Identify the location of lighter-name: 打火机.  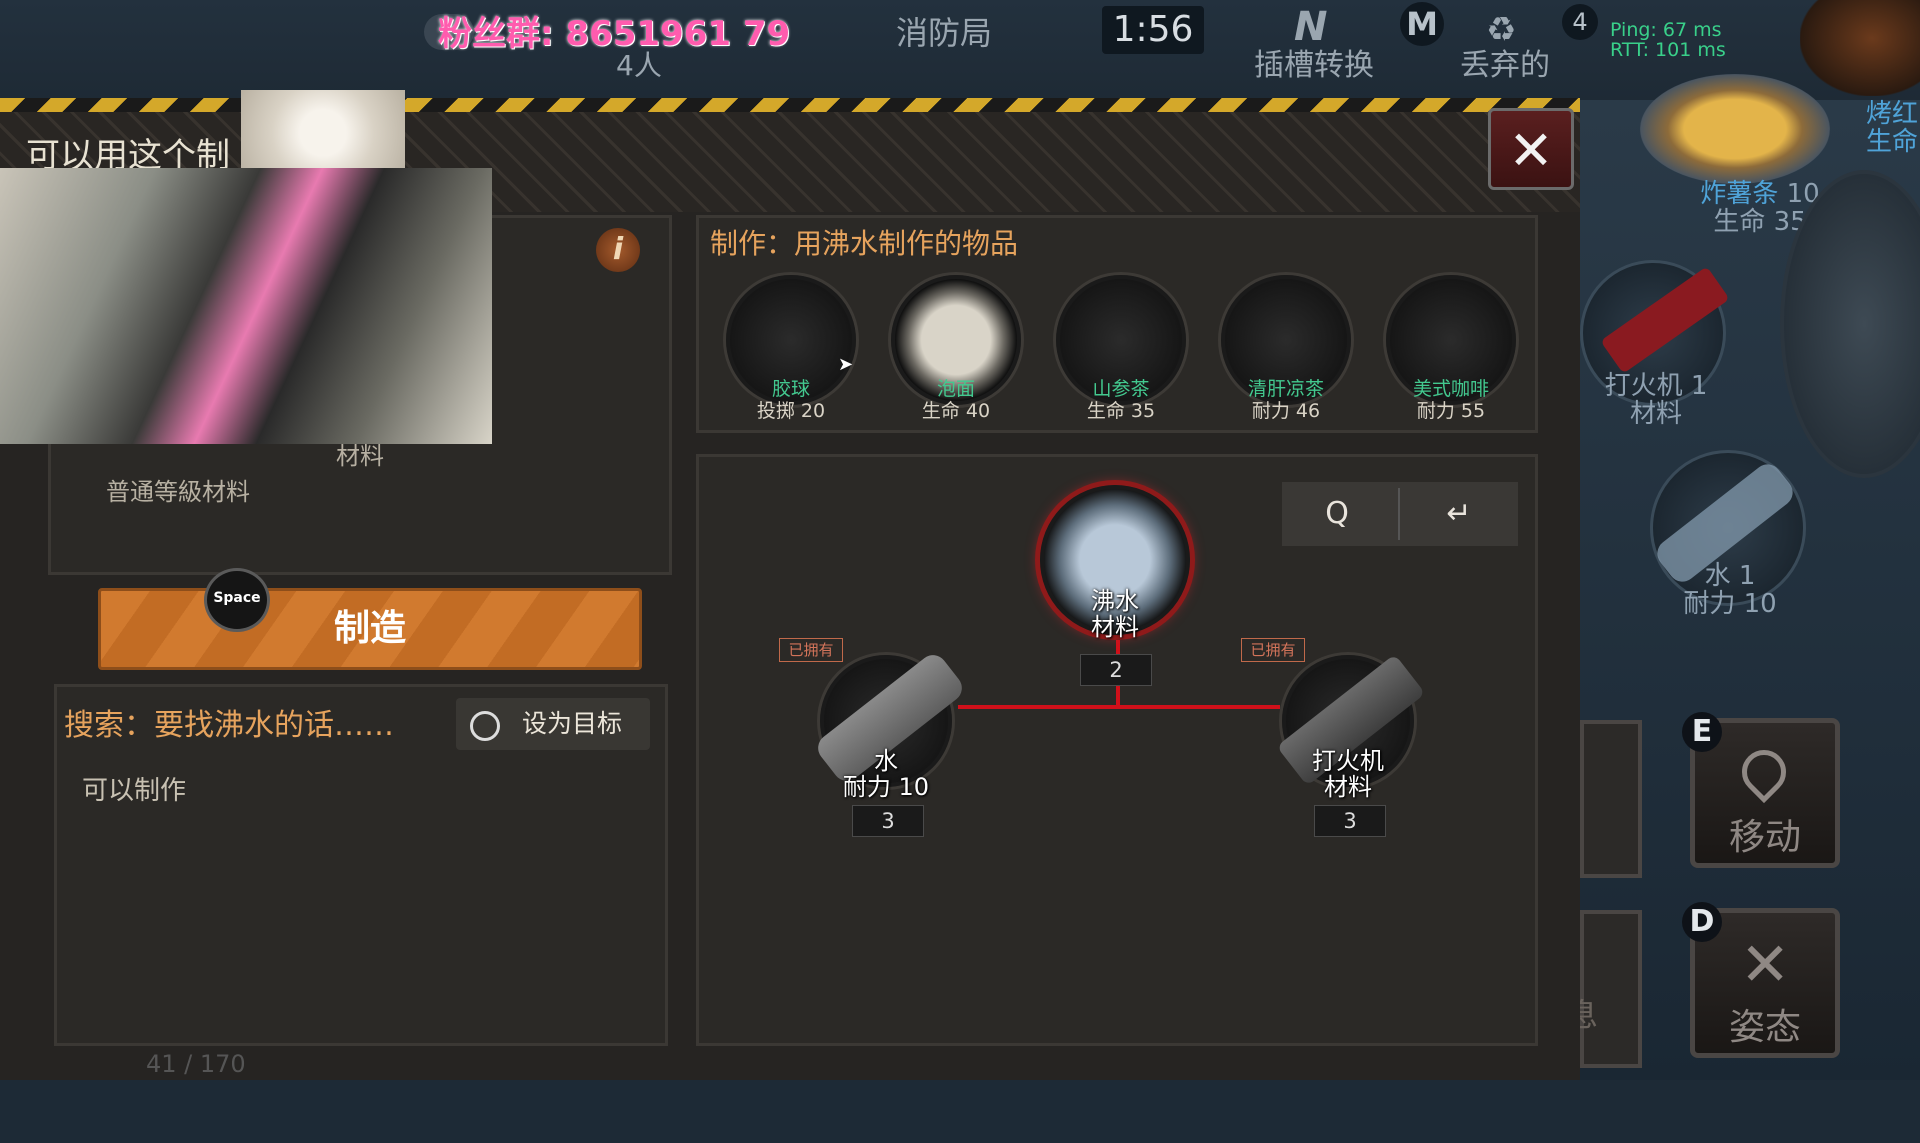
(1348, 761).